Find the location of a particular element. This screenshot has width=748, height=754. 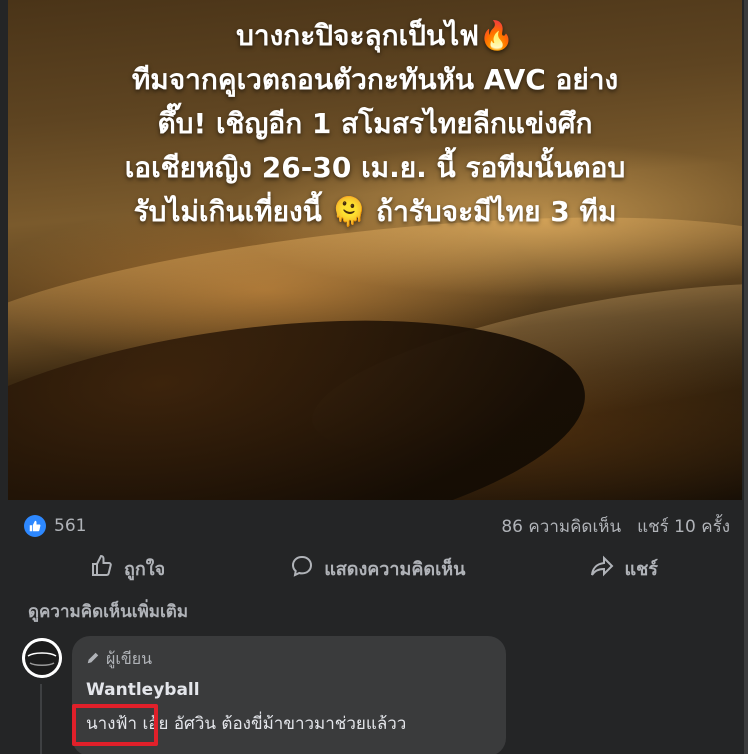

share-button: แชร์ is located at coordinates (644, 568).